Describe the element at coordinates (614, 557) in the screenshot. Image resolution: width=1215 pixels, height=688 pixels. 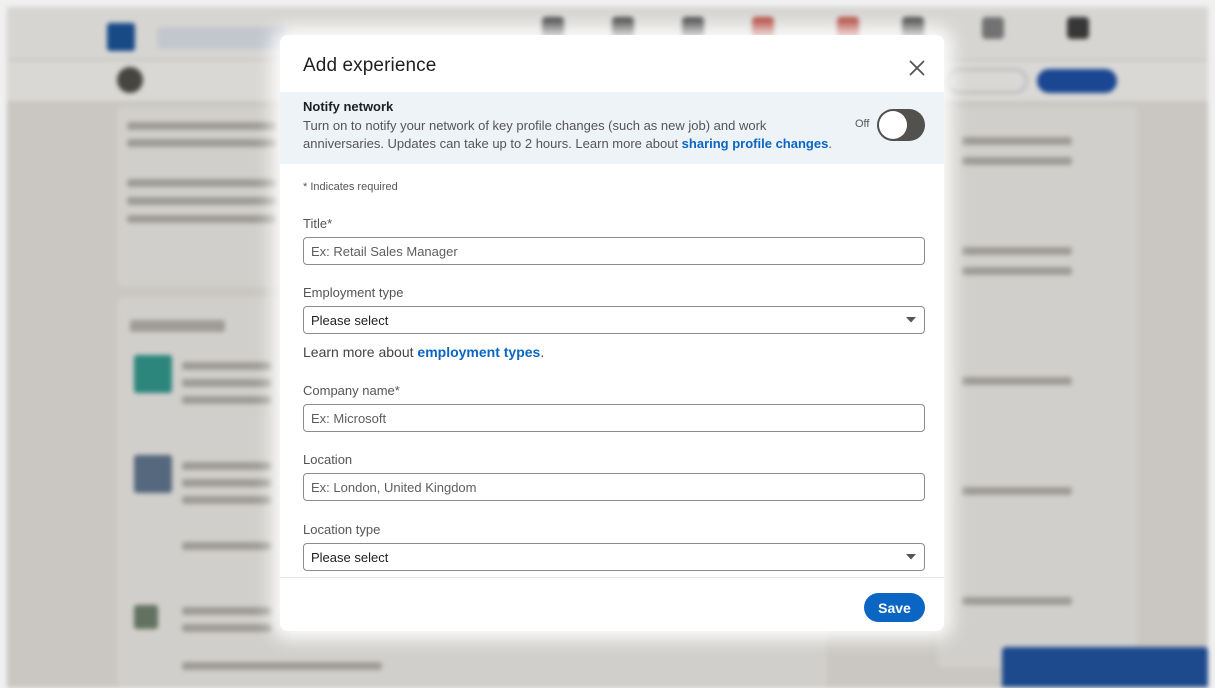
I see `location-type-select: Please select` at that location.